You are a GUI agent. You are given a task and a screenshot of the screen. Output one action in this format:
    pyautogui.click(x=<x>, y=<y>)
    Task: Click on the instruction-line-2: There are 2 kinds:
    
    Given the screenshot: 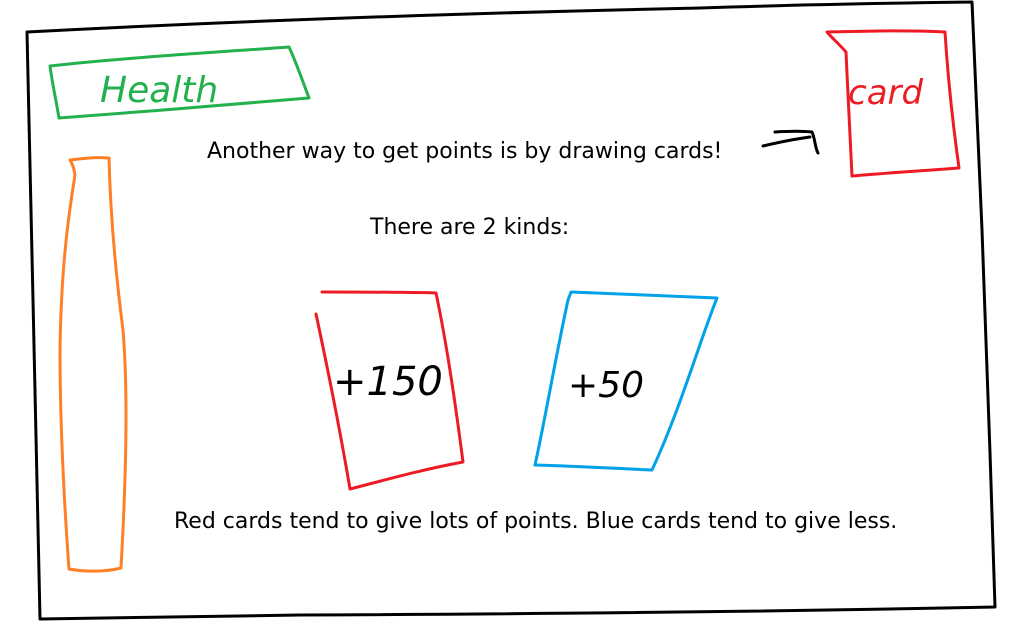 What is the action you would take?
    pyautogui.click(x=469, y=227)
    